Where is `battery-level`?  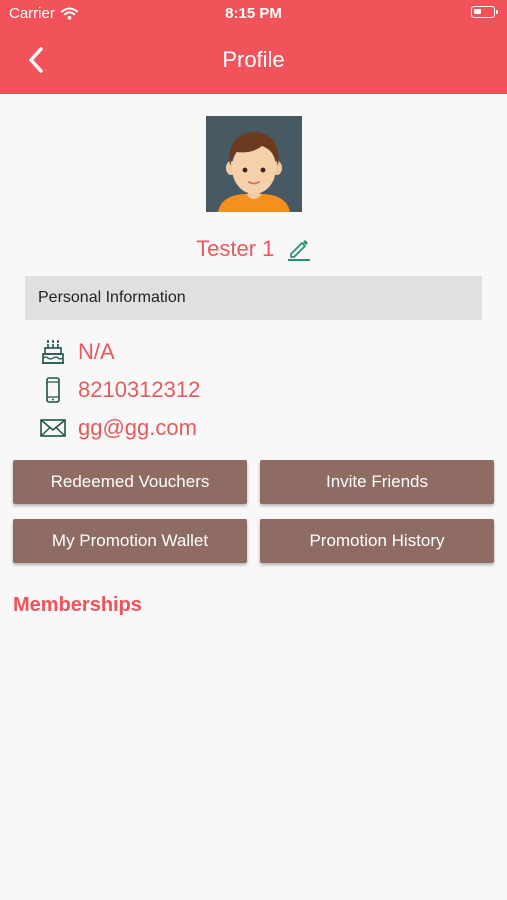 battery-level is located at coordinates (477, 11).